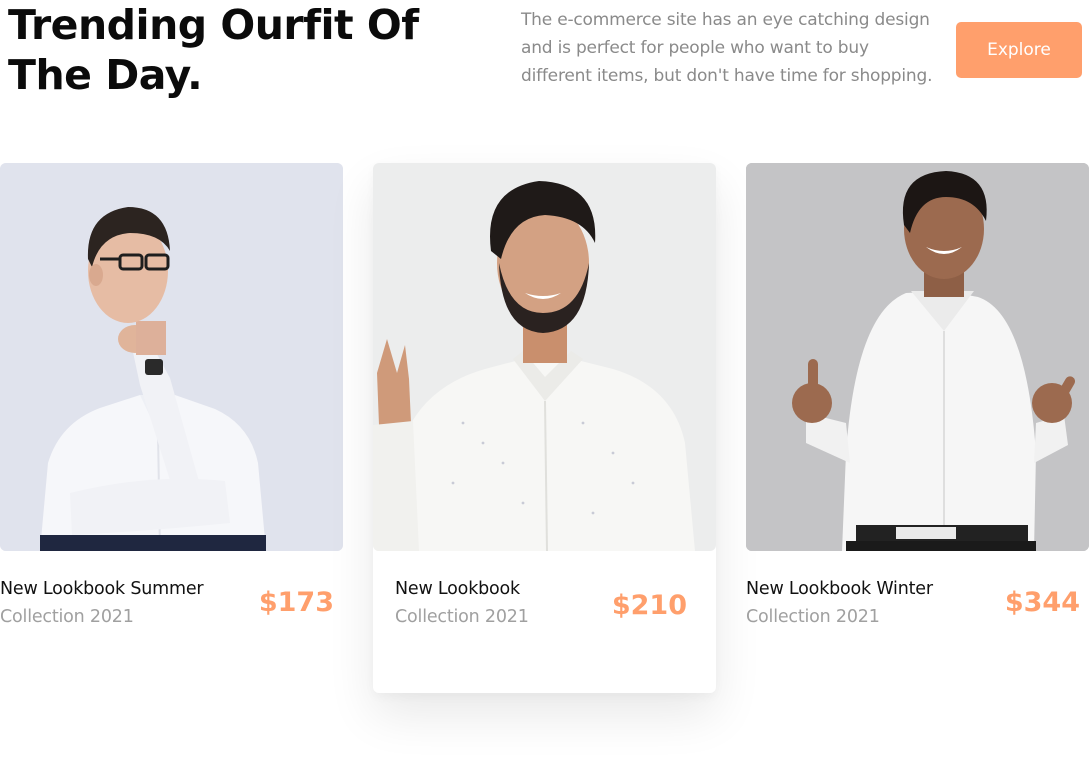  What do you see at coordinates (296, 602) in the screenshot?
I see `product-price: $173` at bounding box center [296, 602].